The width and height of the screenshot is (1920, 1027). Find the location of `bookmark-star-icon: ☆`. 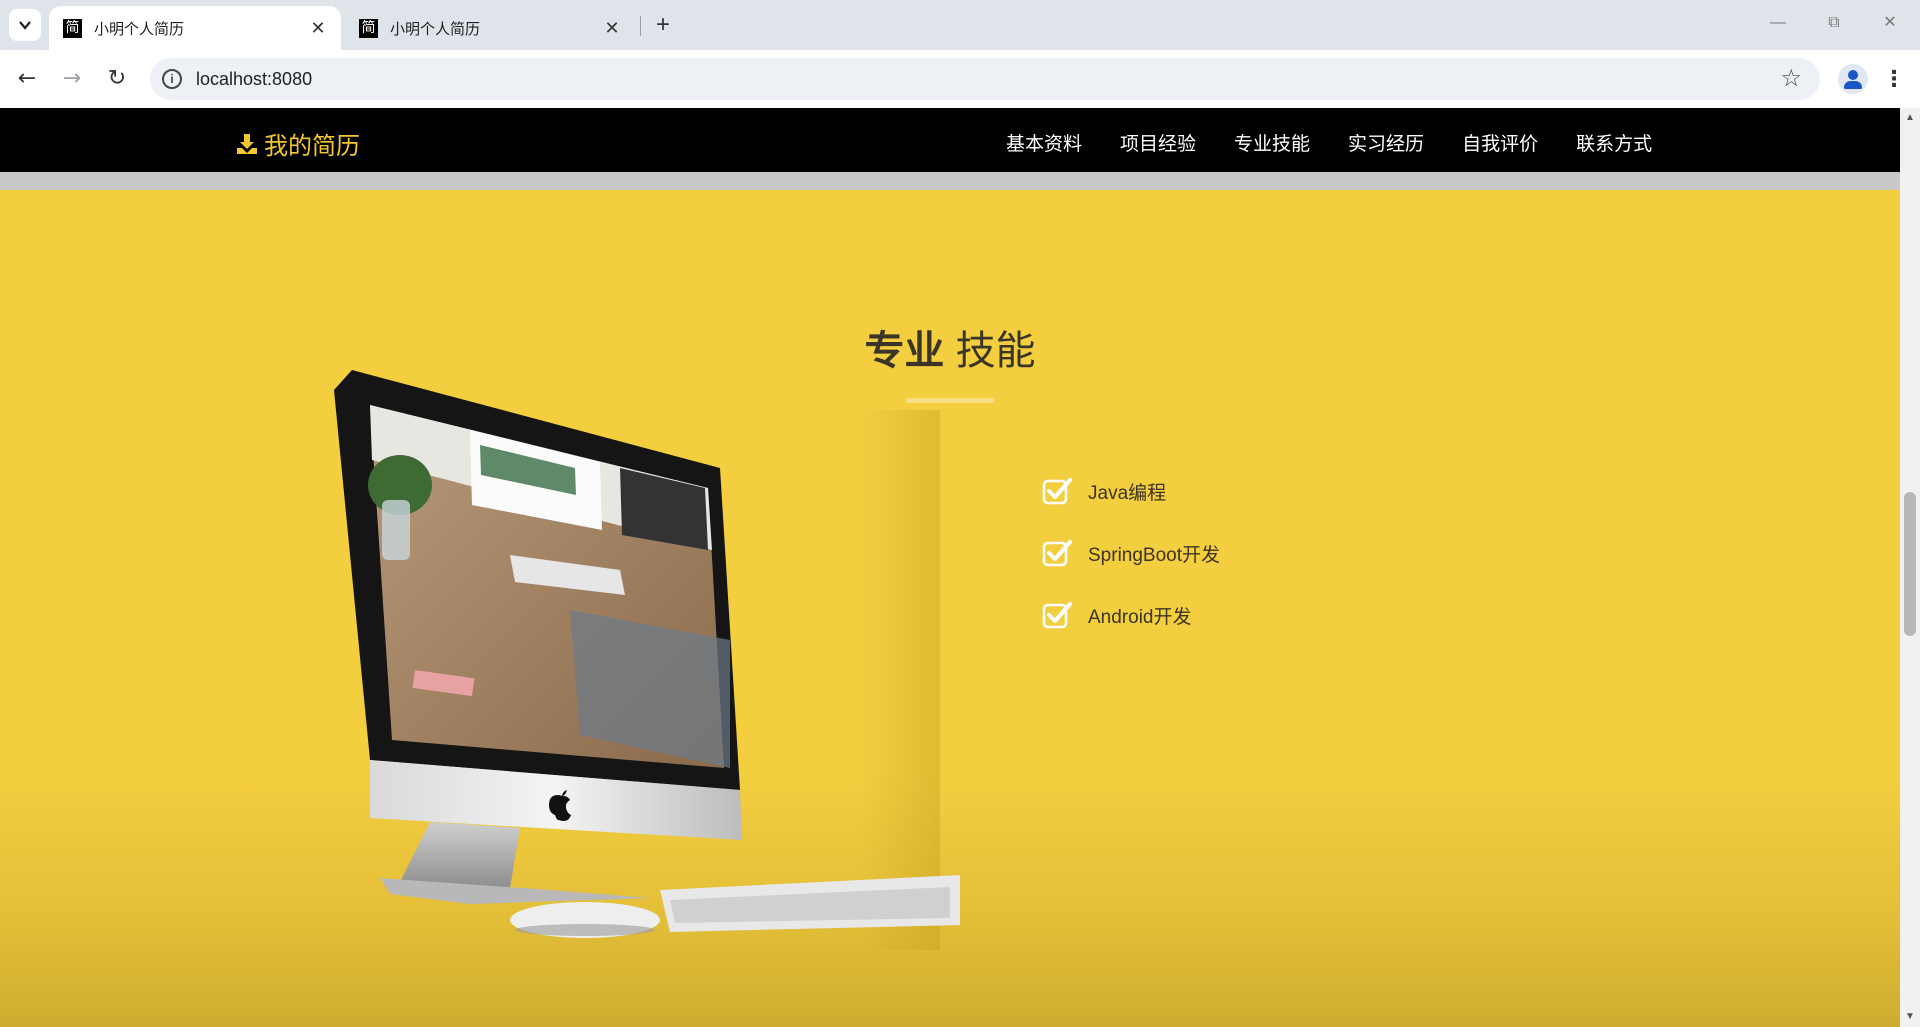

bookmark-star-icon: ☆ is located at coordinates (1791, 78).